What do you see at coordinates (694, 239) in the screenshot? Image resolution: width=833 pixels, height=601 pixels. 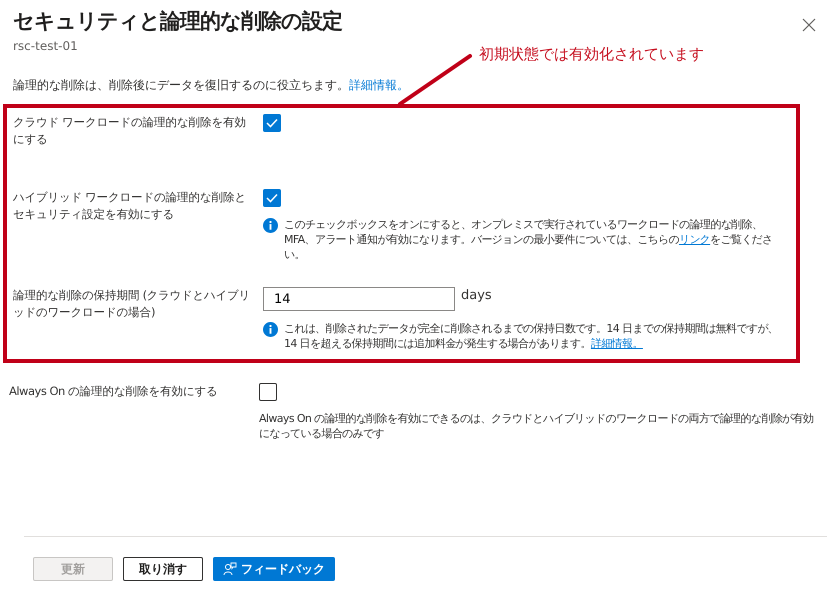 I see `note-link: リンク` at bounding box center [694, 239].